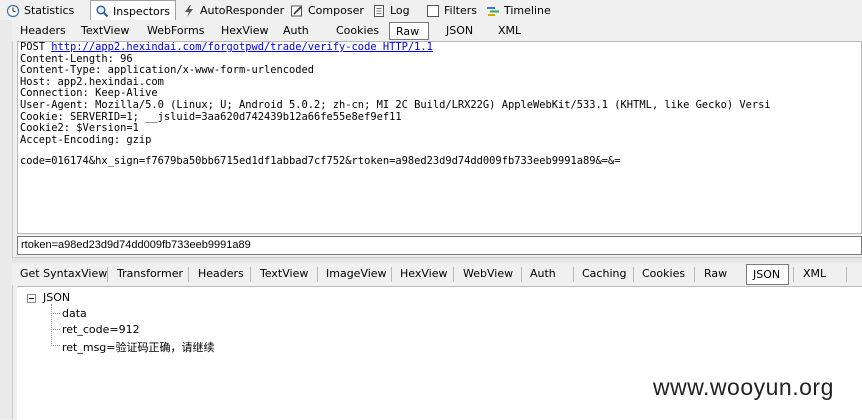 This screenshot has height=420, width=862. I want to click on request-tab-xml: XML, so click(509, 31).